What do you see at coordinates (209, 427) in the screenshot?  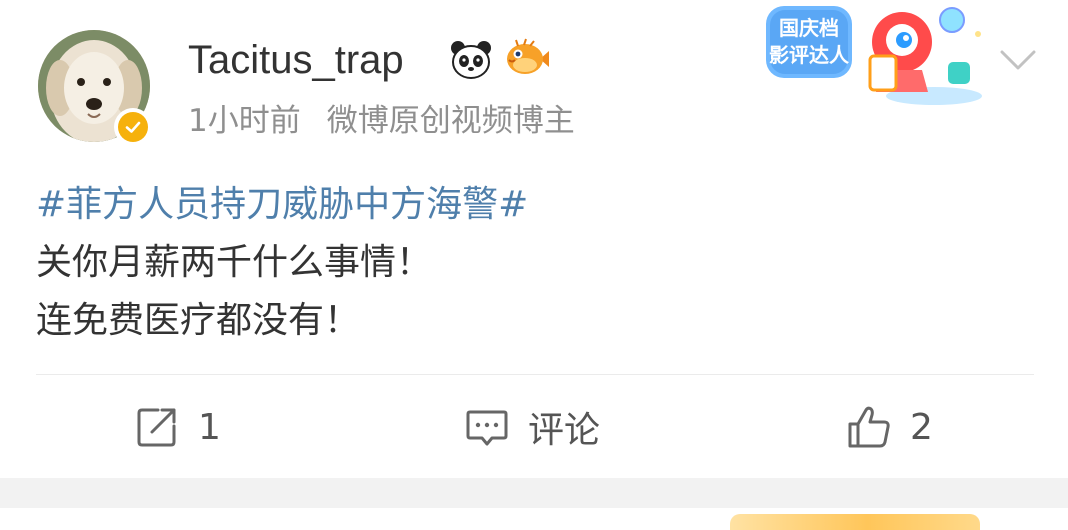 I see `repost-count: 1` at bounding box center [209, 427].